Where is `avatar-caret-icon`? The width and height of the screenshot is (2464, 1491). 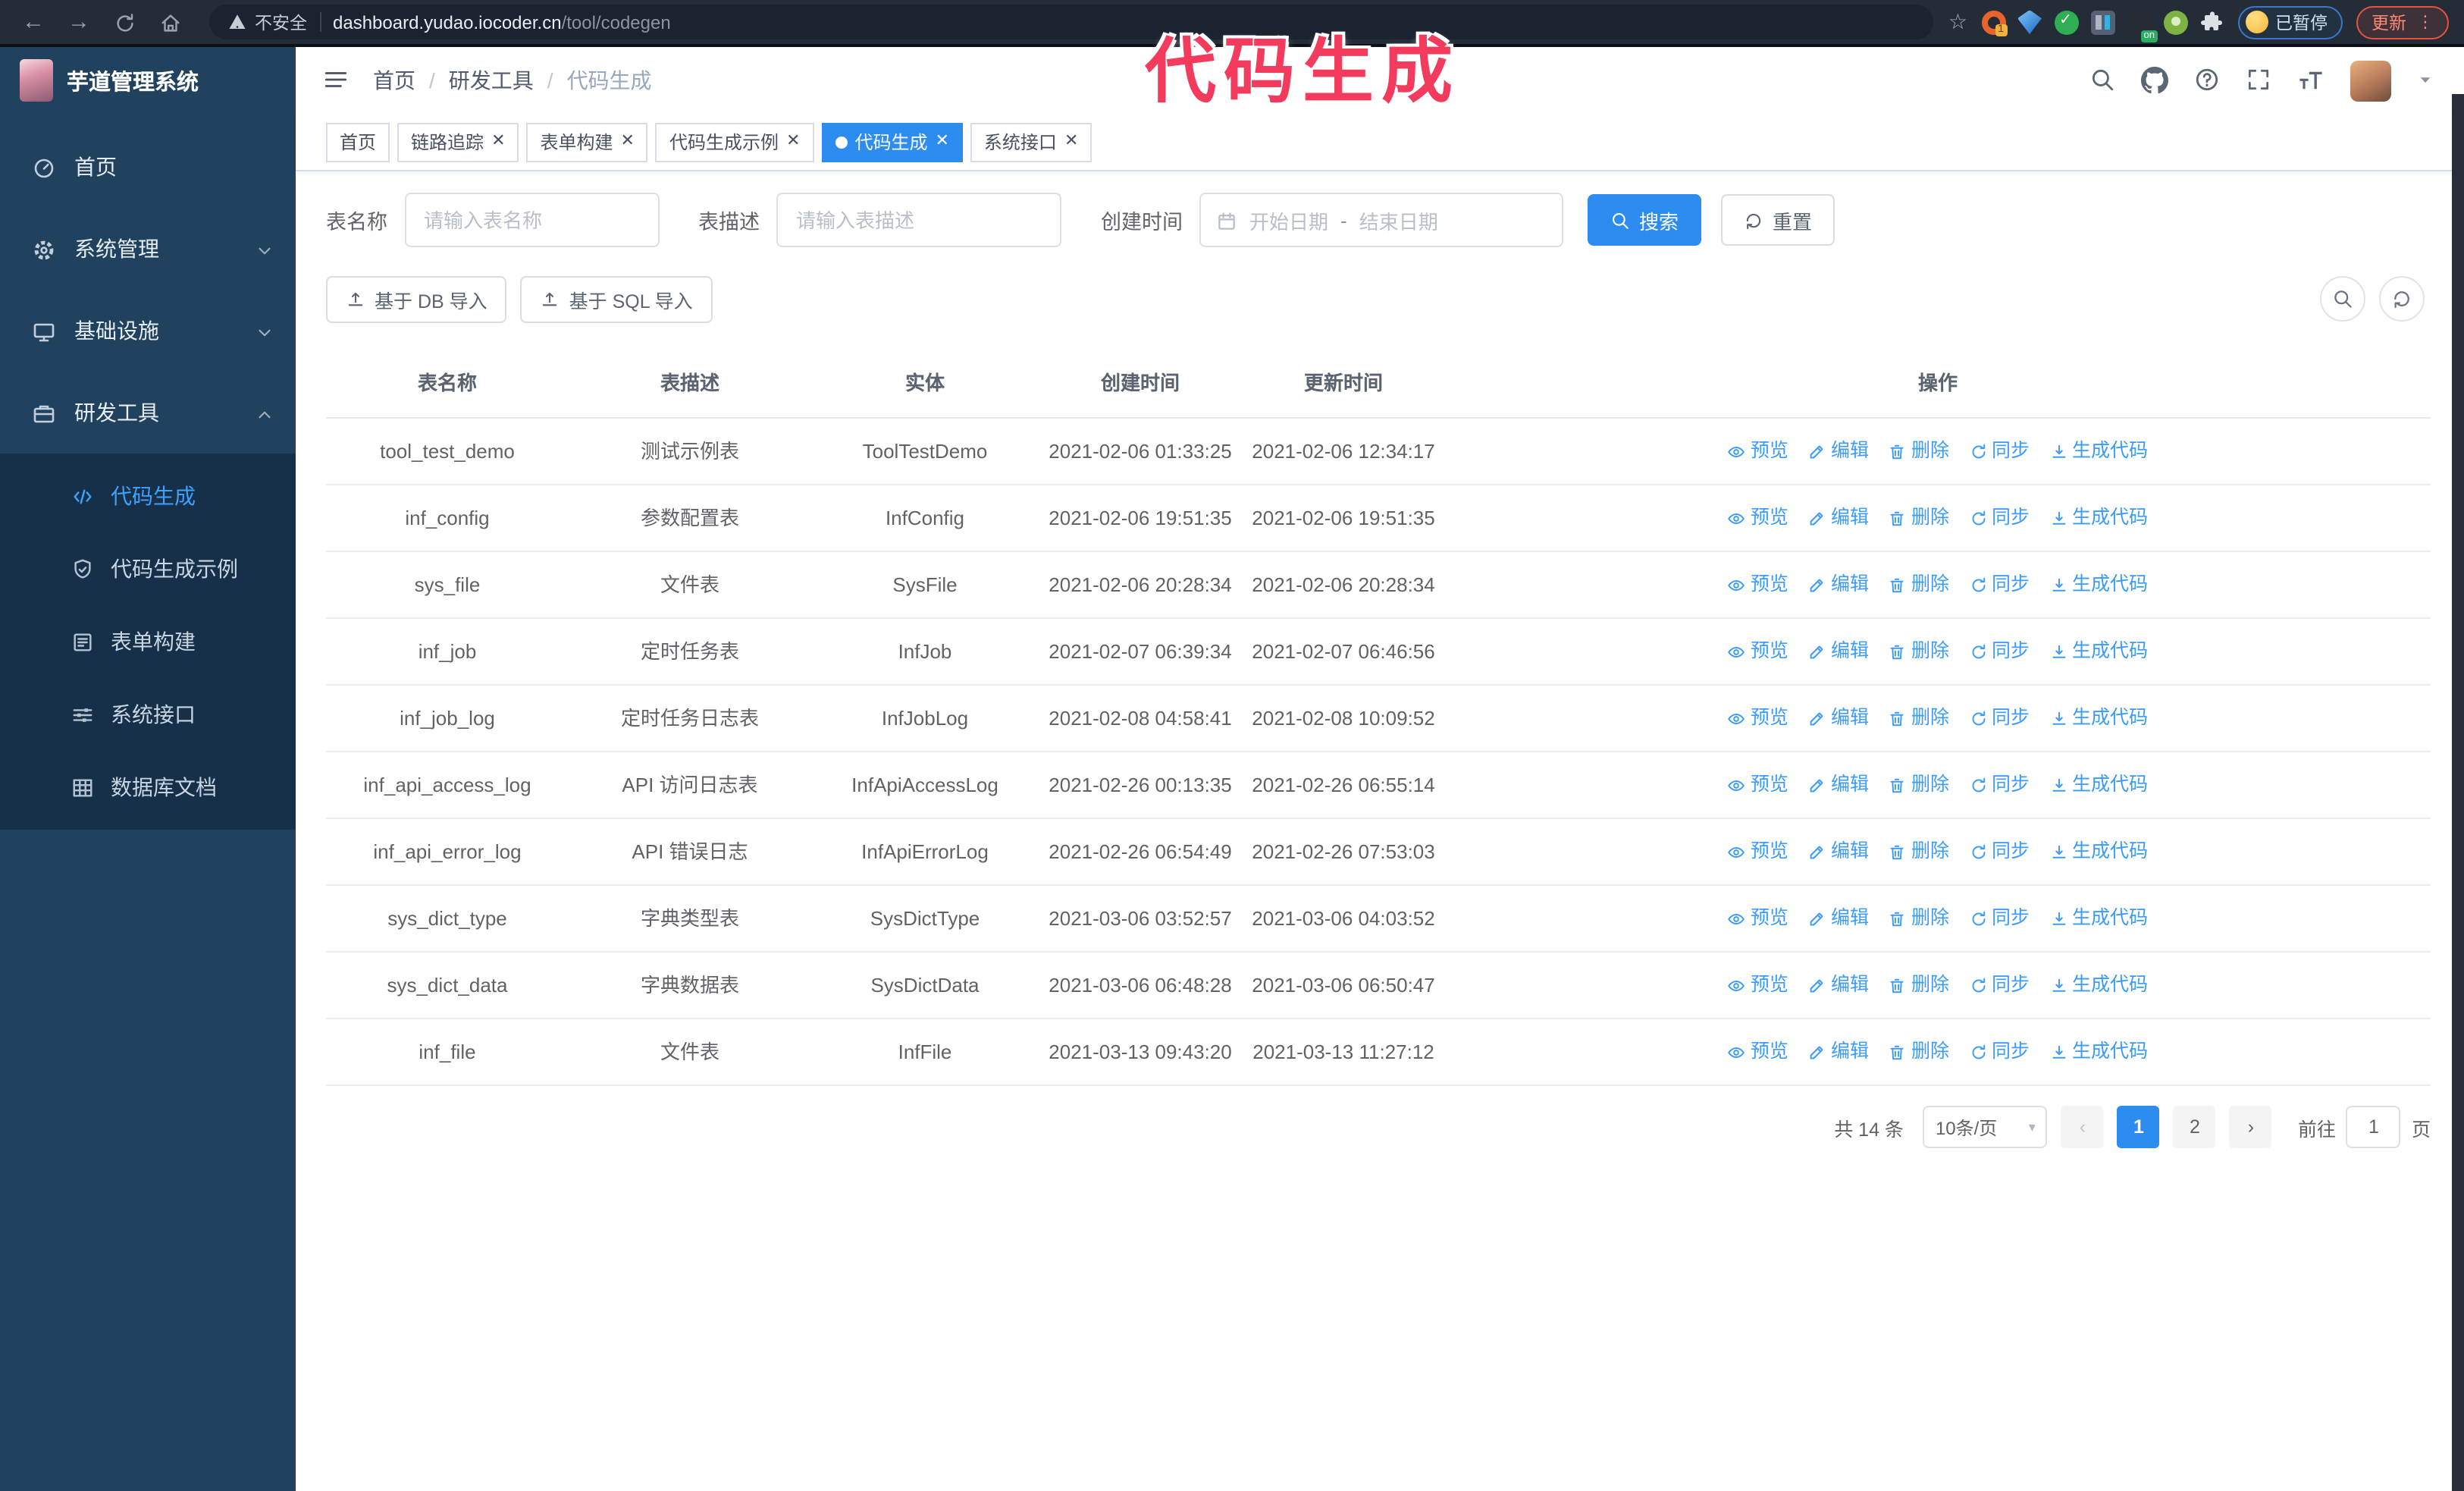
avatar-caret-icon is located at coordinates (2425, 80).